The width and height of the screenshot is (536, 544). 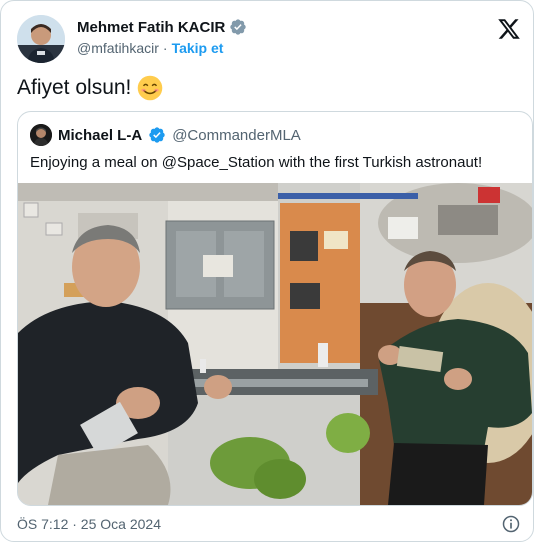 I want to click on info-icon, so click(x=511, y=524).